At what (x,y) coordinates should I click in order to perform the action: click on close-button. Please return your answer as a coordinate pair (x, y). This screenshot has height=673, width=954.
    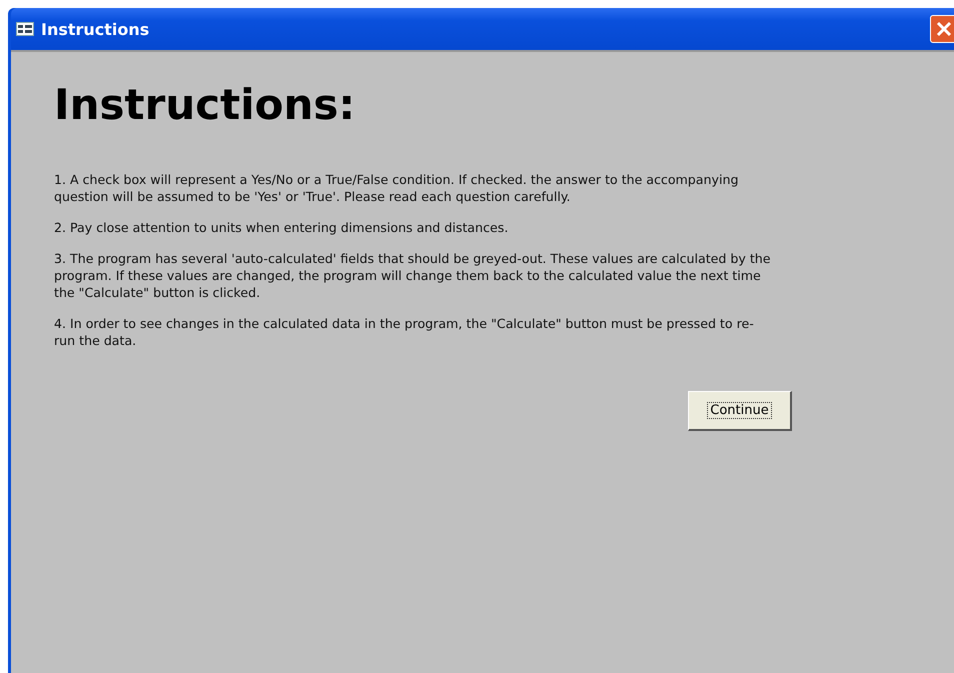
    Looking at the image, I should click on (942, 29).